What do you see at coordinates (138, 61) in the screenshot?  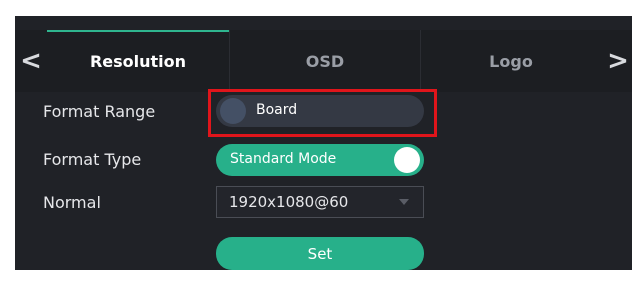 I see `tab-resolution: Resolution` at bounding box center [138, 61].